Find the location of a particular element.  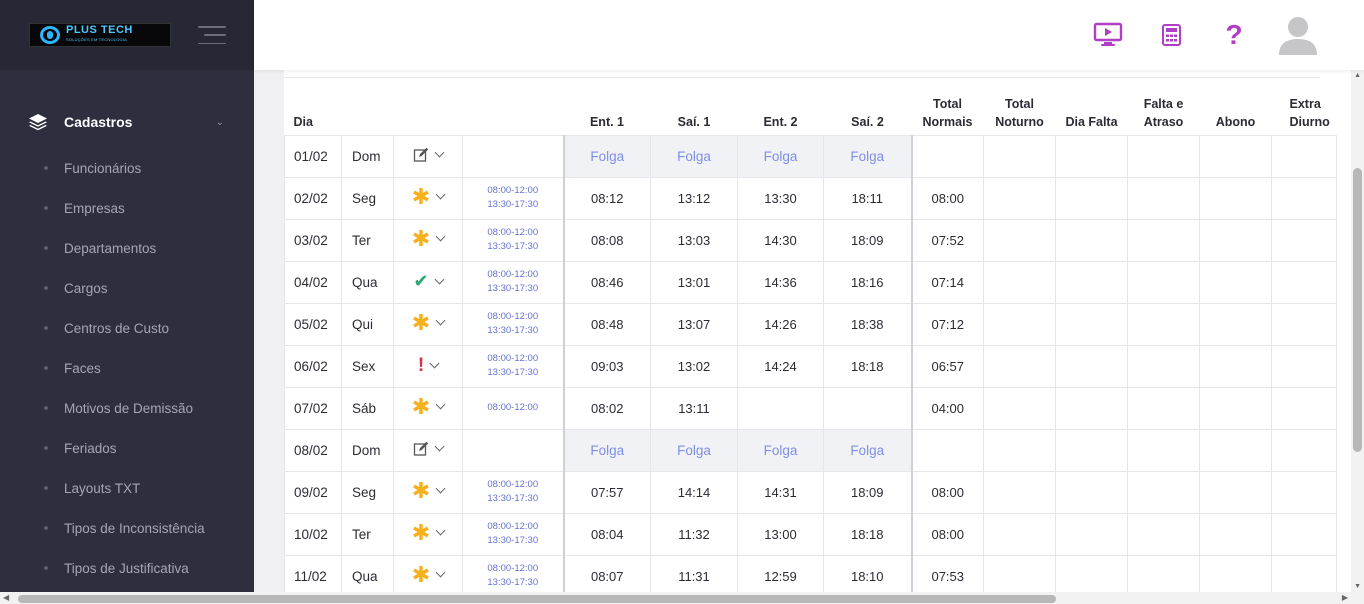

cell-ent1: 08:12 is located at coordinates (606, 197).